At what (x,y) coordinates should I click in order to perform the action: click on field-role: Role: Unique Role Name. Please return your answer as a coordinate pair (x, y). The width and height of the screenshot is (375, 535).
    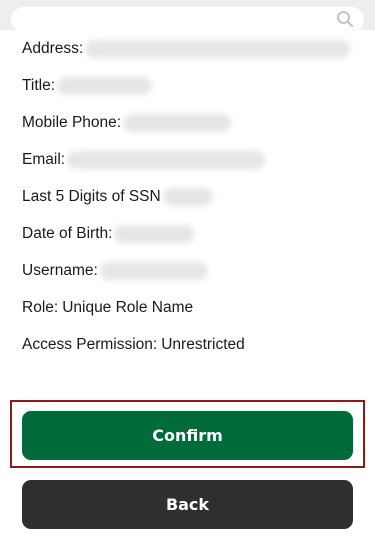
    Looking at the image, I should click on (192, 315).